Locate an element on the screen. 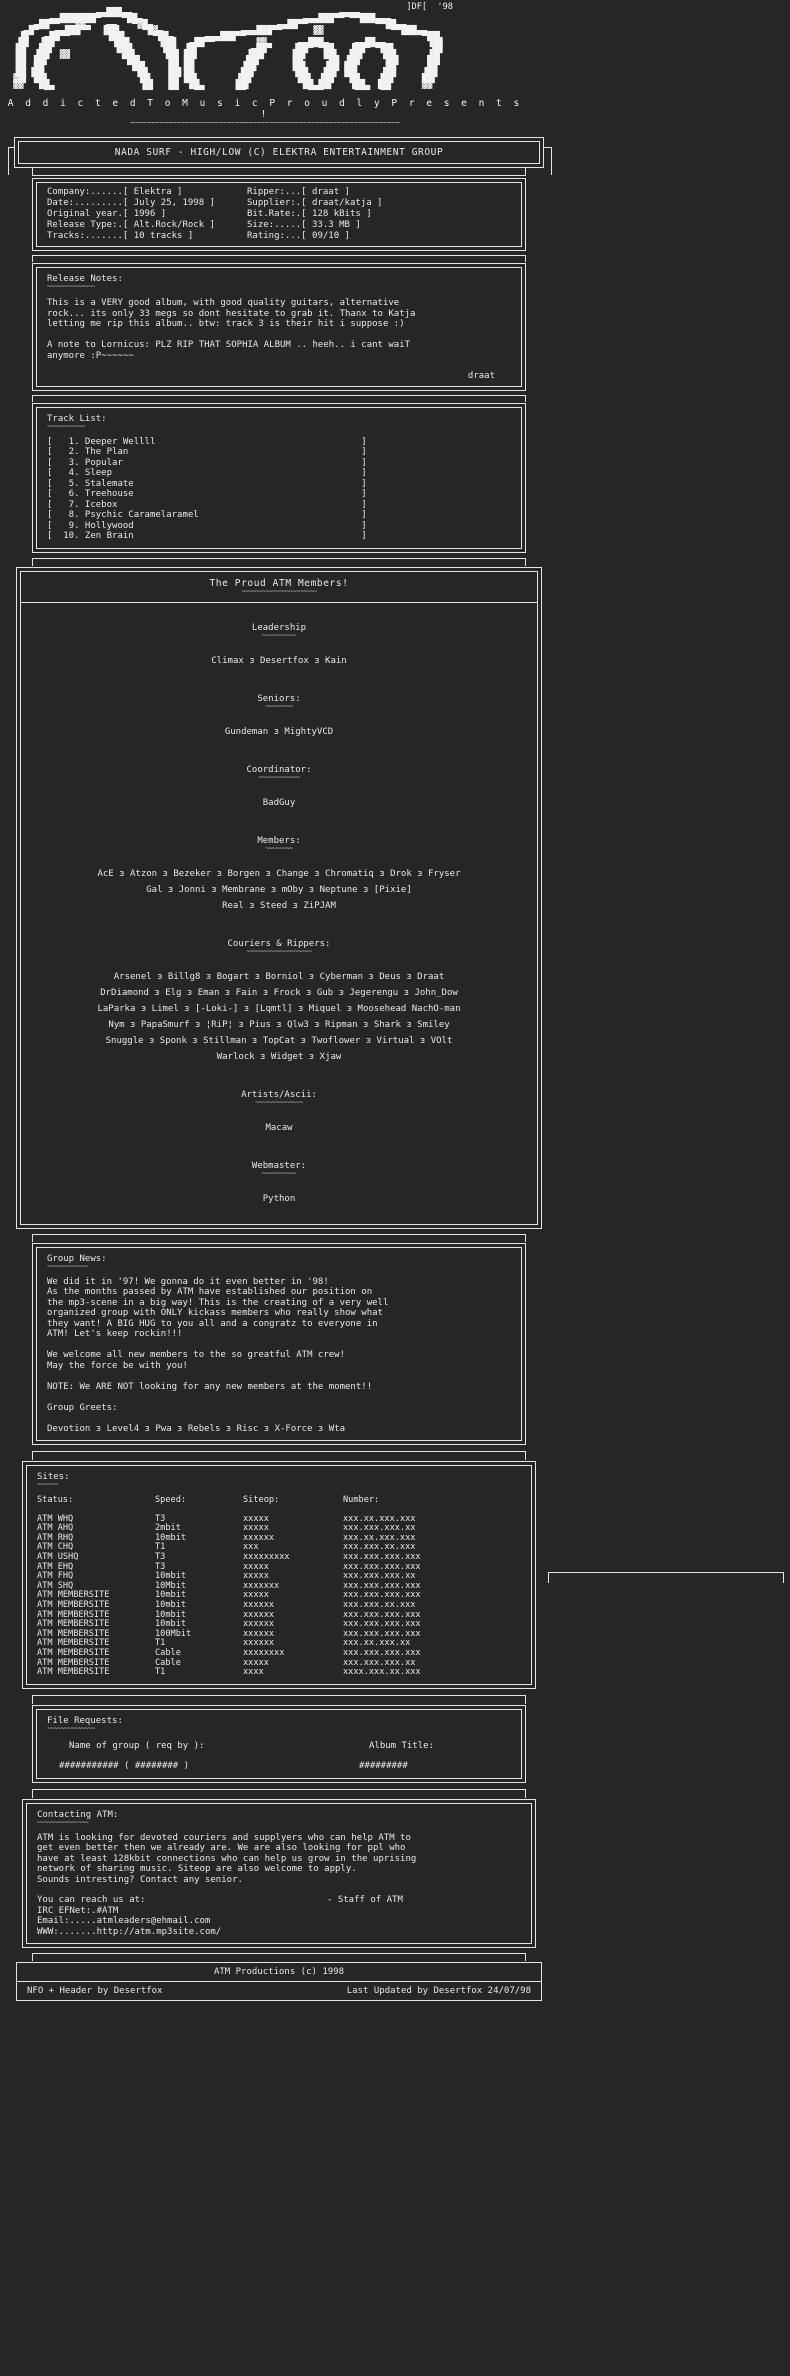  release-info-right: Ripper:...[ draat ] is located at coordinates (298, 192).